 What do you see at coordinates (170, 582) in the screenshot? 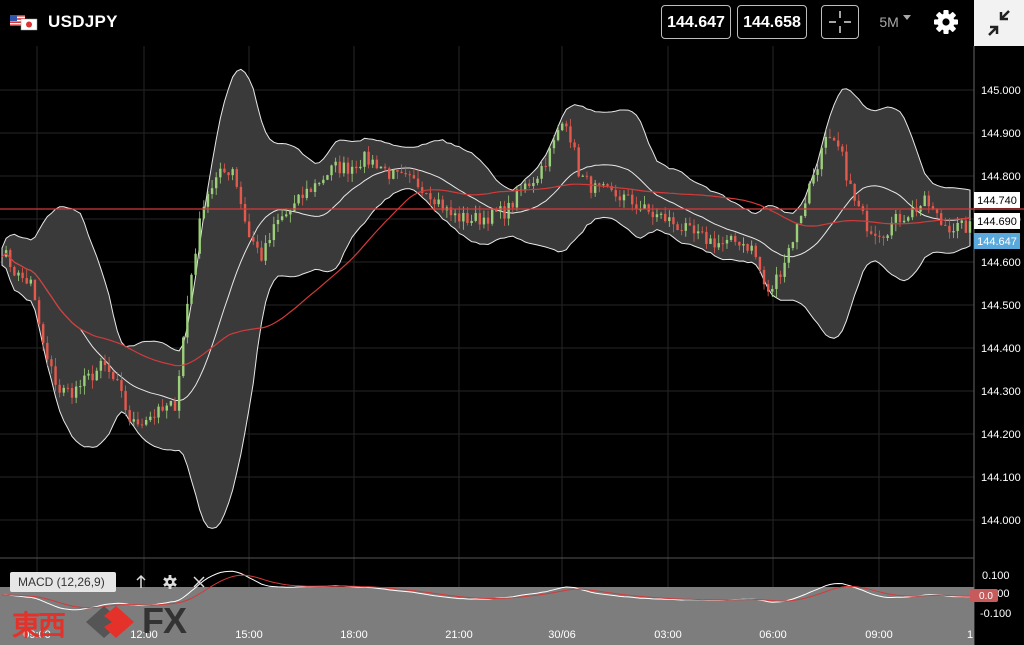
I see `gear-icon` at bounding box center [170, 582].